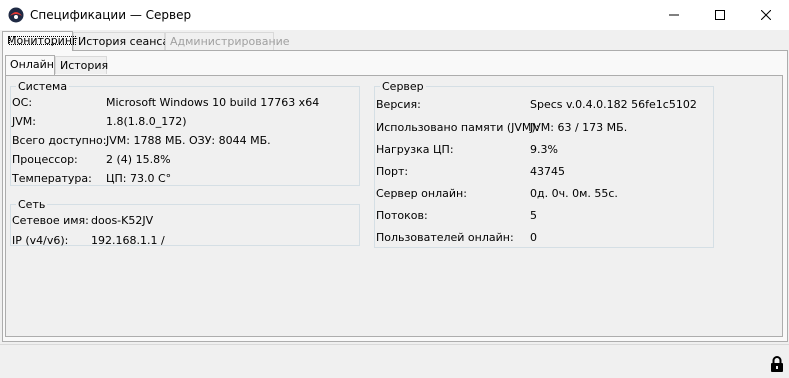  What do you see at coordinates (398, 104) in the screenshot?
I see `version-label: Версия:` at bounding box center [398, 104].